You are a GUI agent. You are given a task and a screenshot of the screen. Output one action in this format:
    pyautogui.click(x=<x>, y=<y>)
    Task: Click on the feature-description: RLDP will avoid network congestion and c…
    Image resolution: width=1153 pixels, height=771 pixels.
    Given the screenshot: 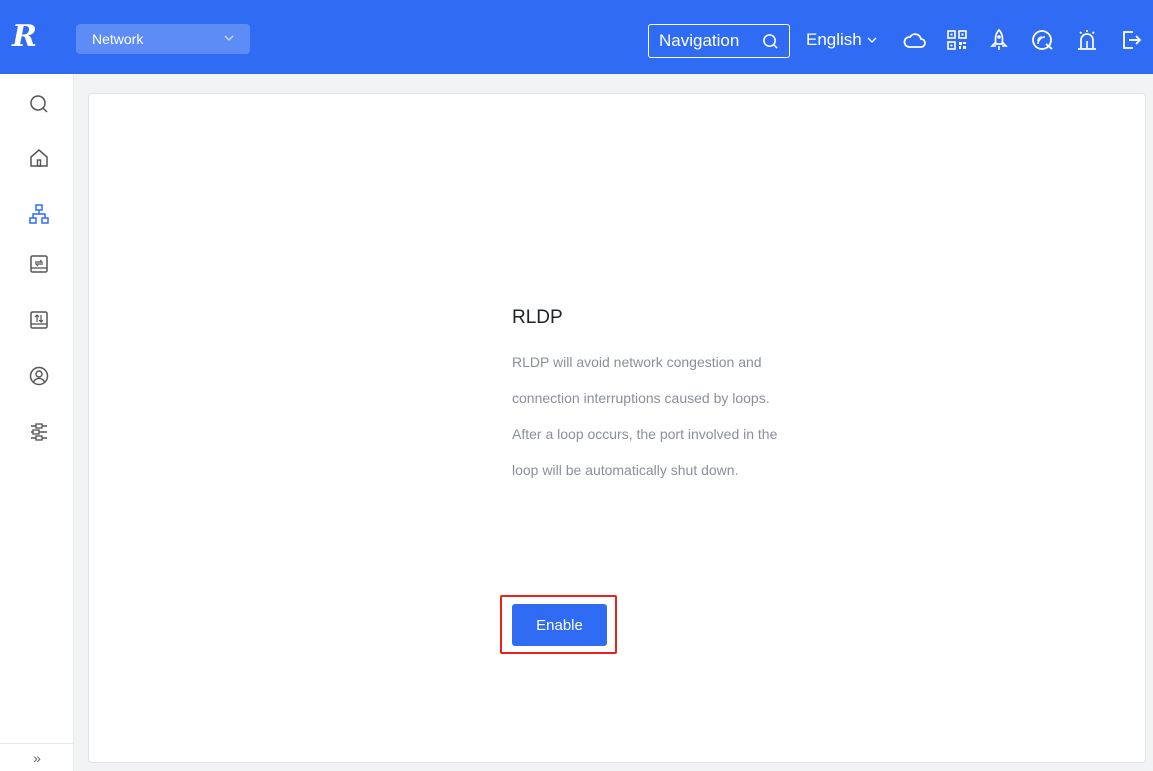 What is the action you would take?
    pyautogui.click(x=645, y=416)
    